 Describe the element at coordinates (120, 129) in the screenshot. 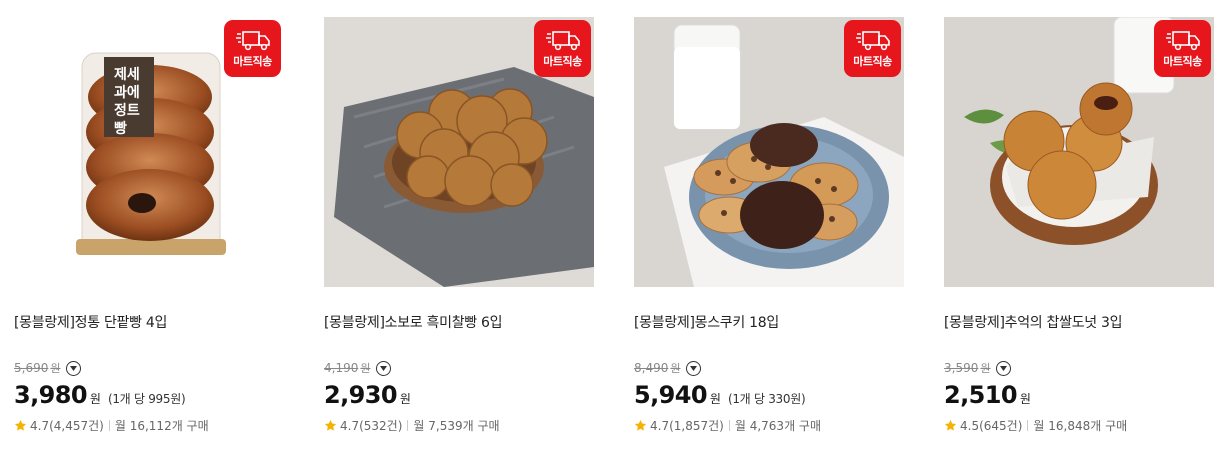

I see `svg-text: 빵` at that location.